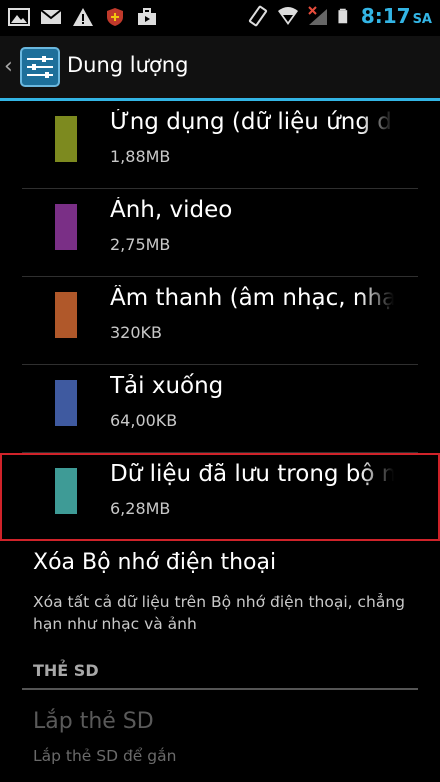 The image size is (440, 782). What do you see at coordinates (140, 156) in the screenshot?
I see `item-size: 1,88MB` at bounding box center [140, 156].